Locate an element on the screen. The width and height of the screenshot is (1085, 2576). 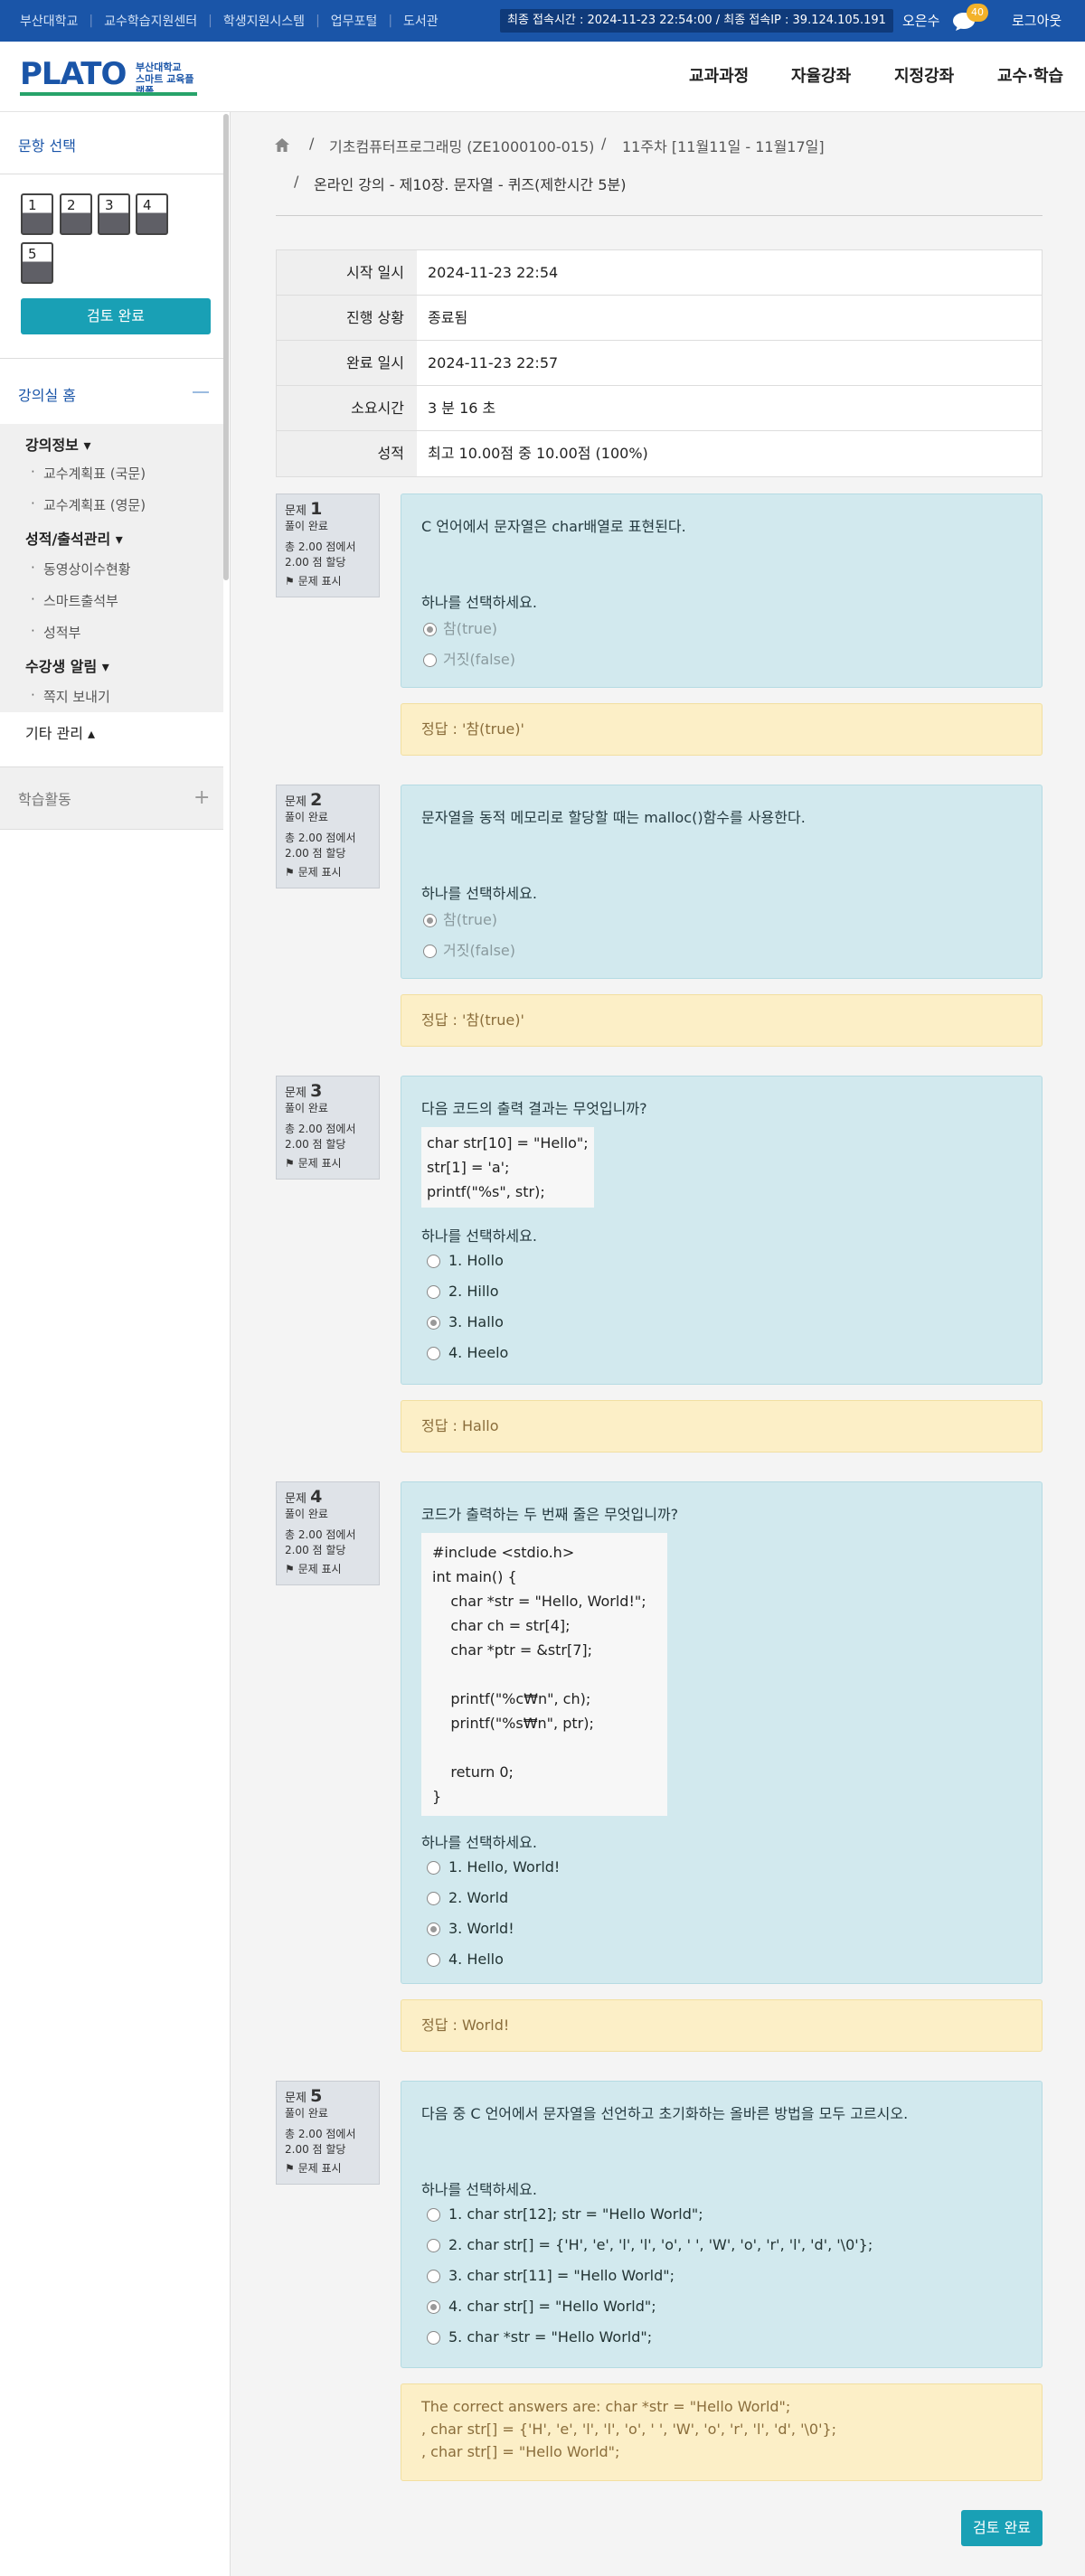
answer-option: 1. Hello, World! is located at coordinates (722, 1868).